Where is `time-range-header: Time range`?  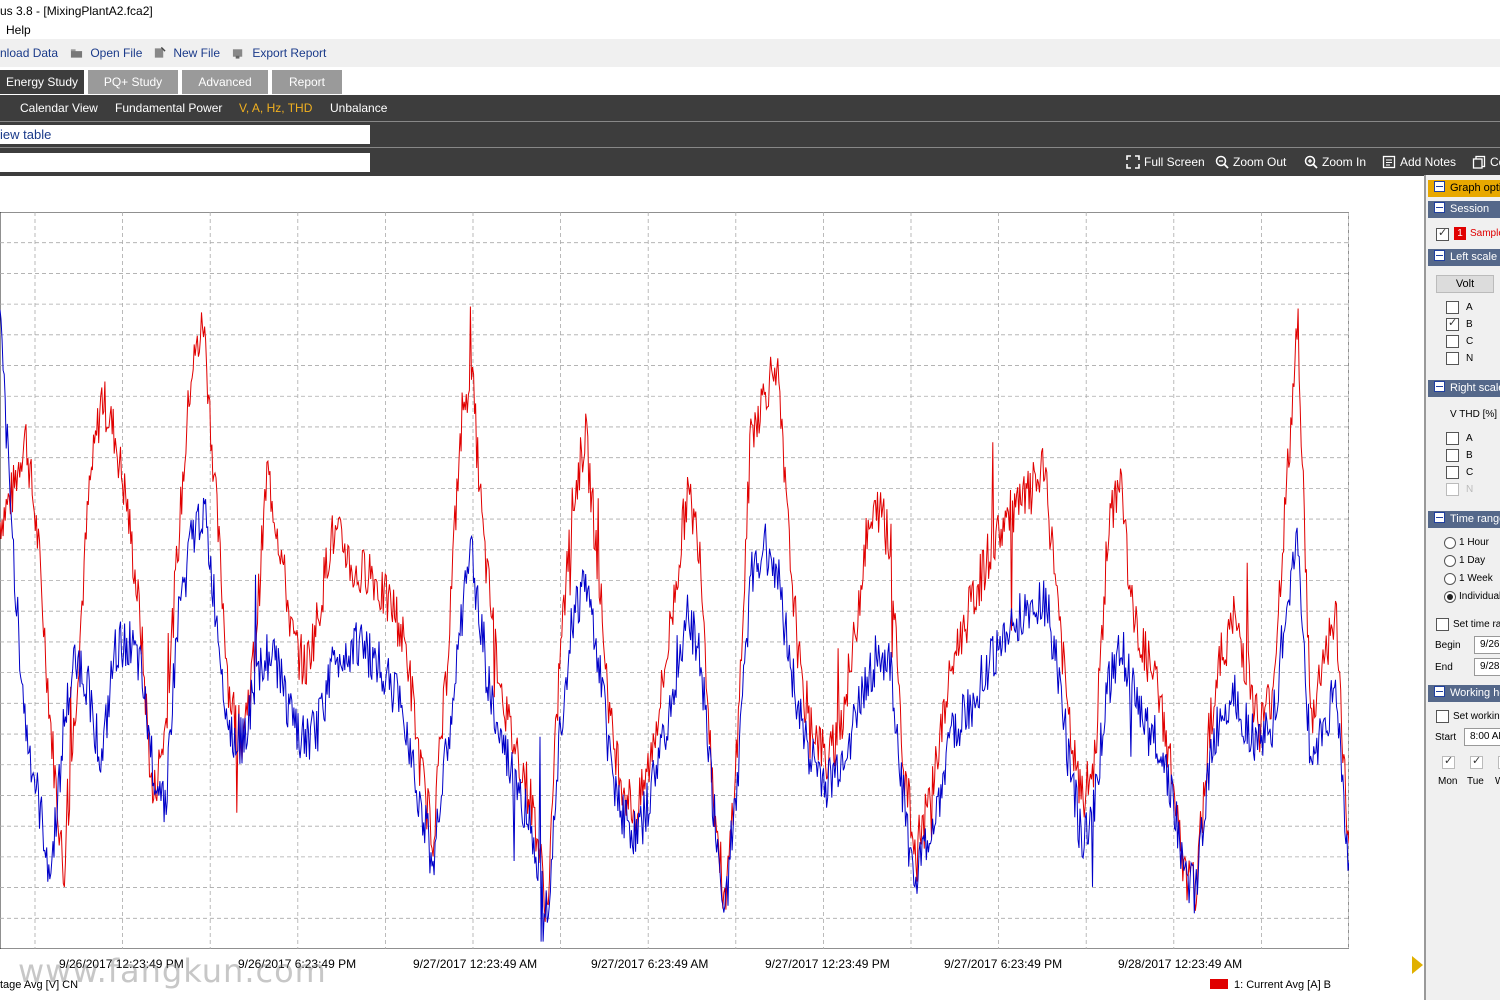 time-range-header: Time range is located at coordinates (1464, 519).